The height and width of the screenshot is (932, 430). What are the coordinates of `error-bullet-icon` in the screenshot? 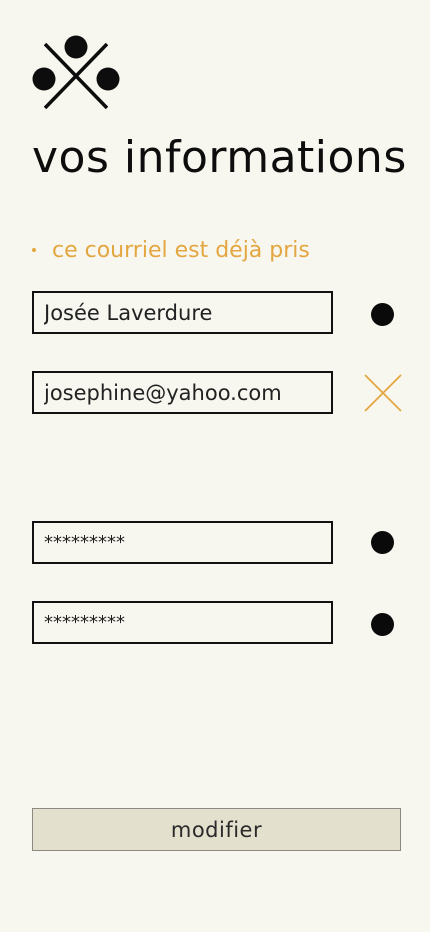 It's located at (34, 250).